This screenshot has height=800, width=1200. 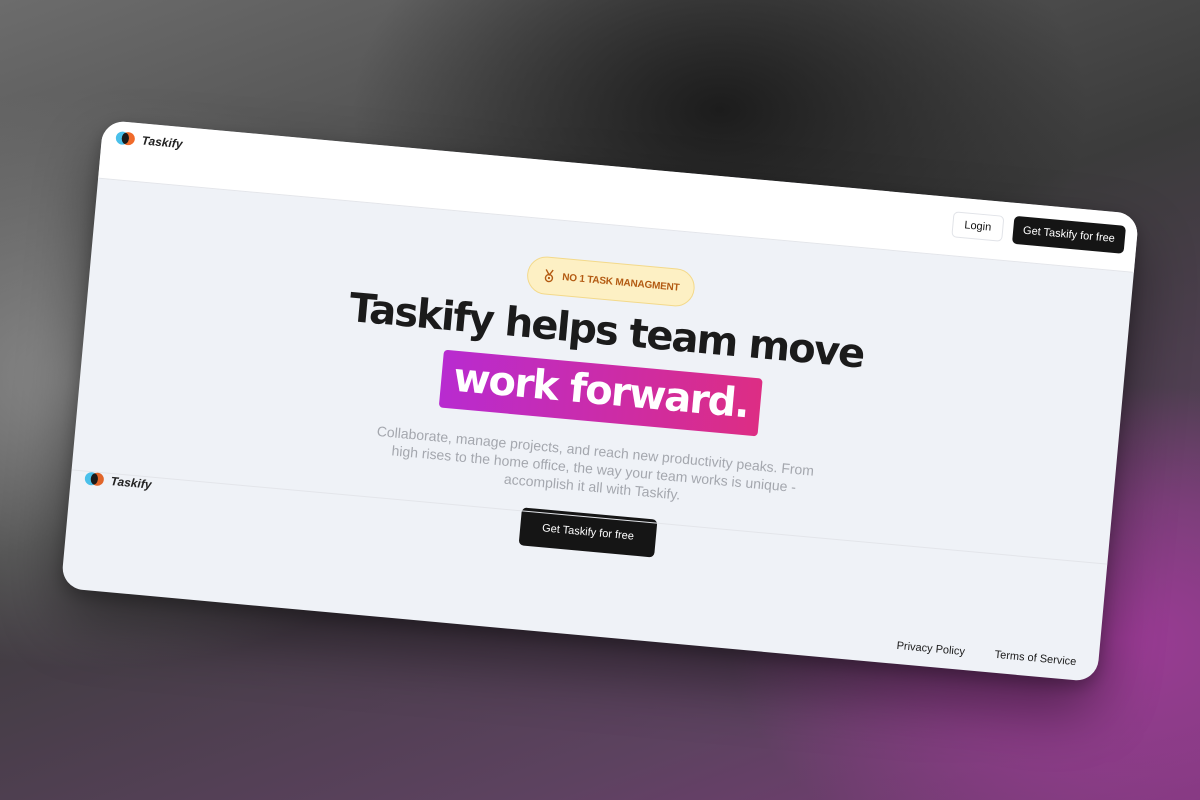 What do you see at coordinates (588, 532) in the screenshot?
I see `get-taskify-hero-button: Get Taskify for free` at bounding box center [588, 532].